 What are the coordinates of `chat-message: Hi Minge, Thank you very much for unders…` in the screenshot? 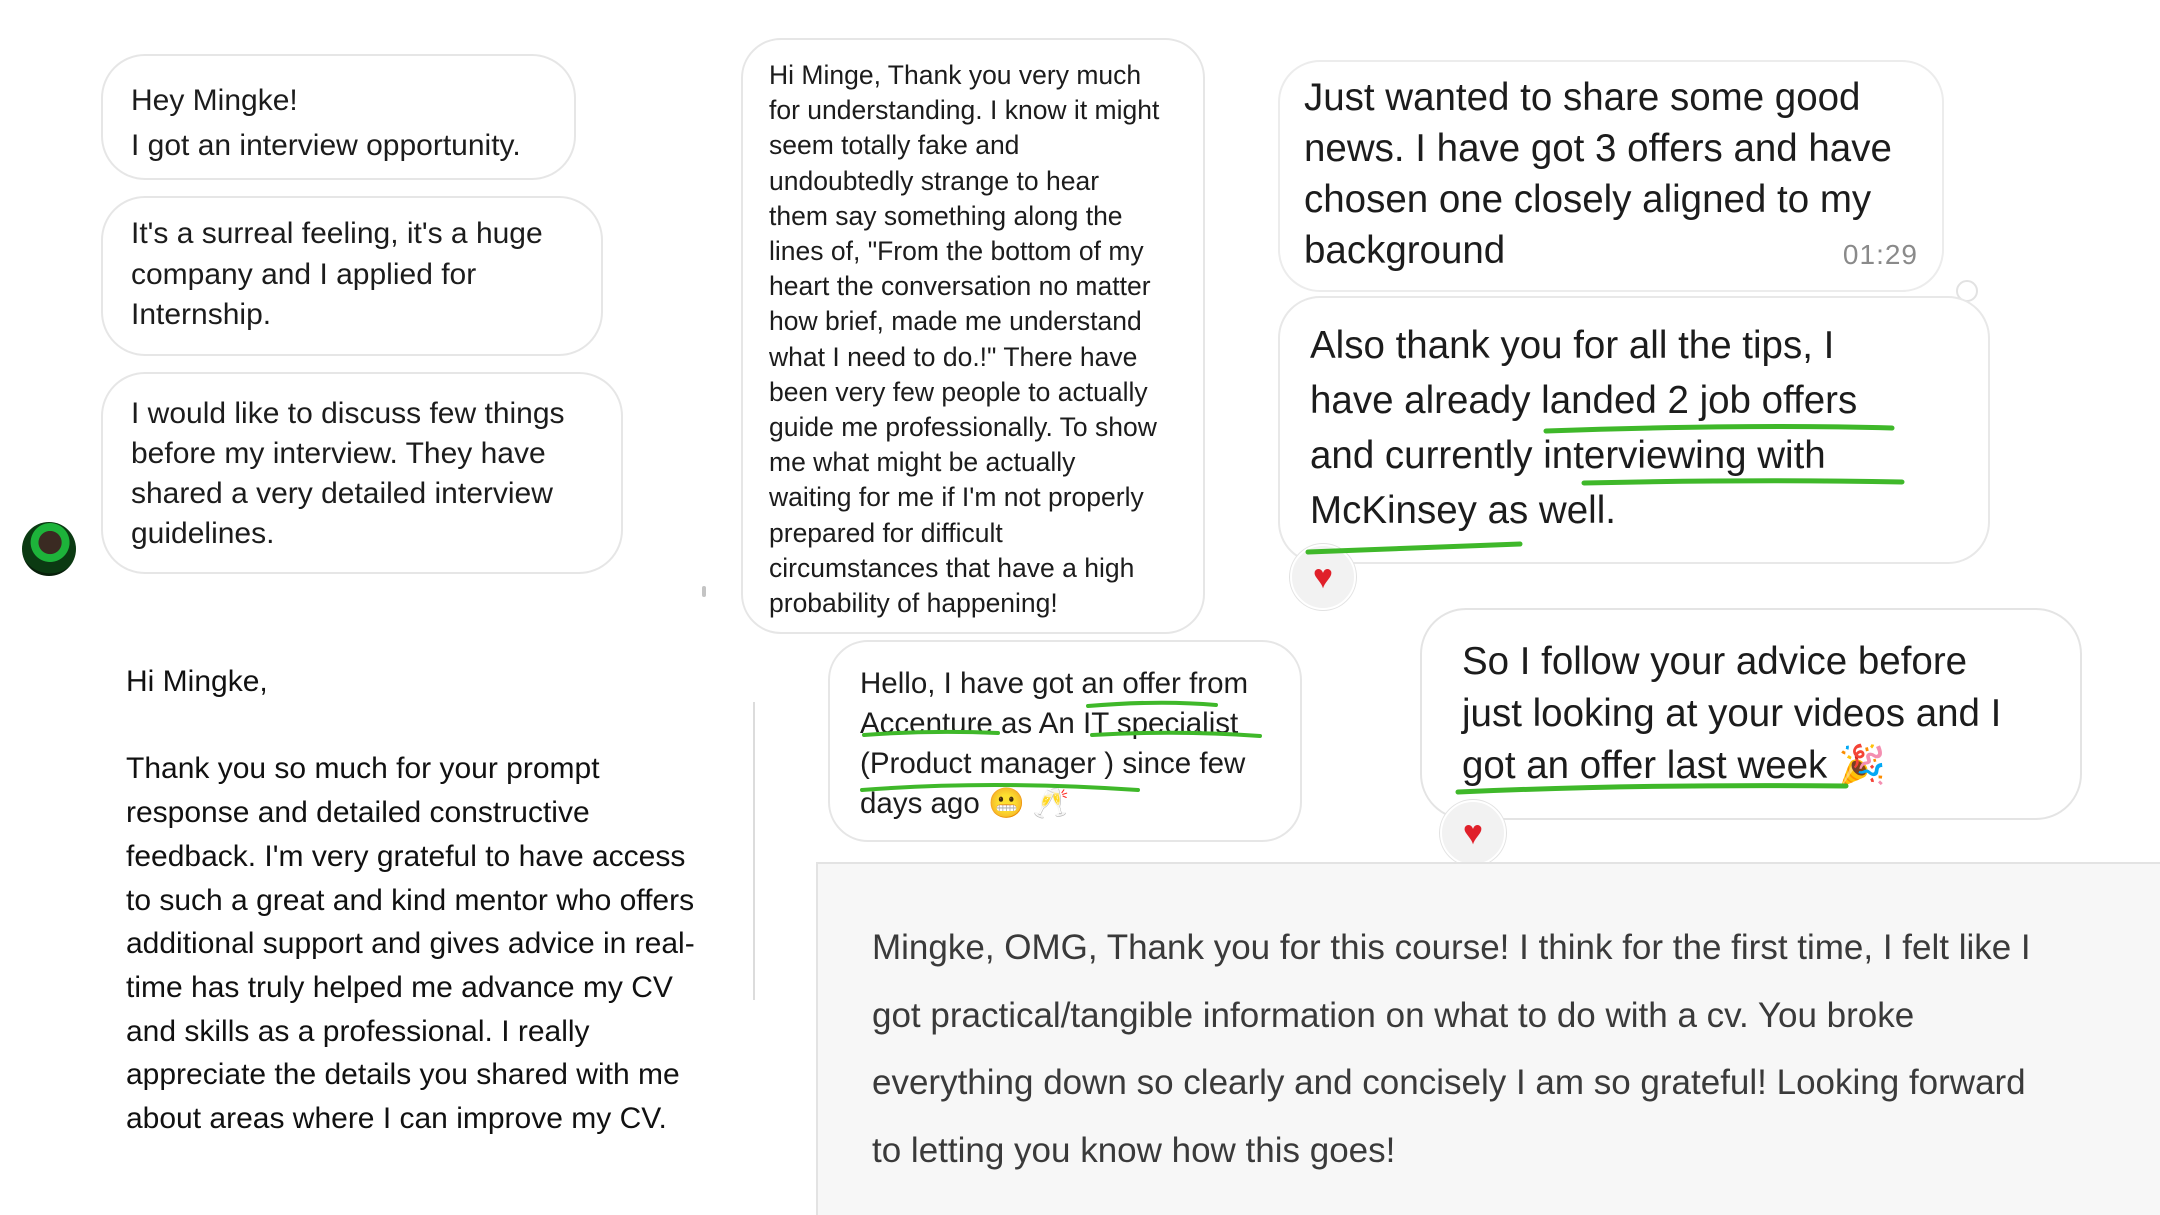 It's located at (973, 336).